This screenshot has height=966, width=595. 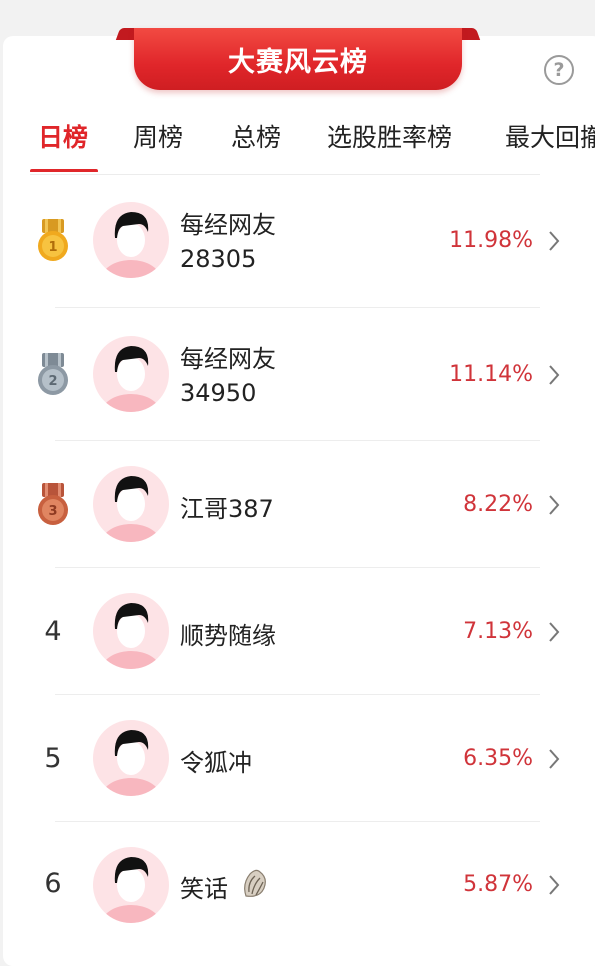 I want to click on bronze-medal-icon: 3, so click(x=53, y=504).